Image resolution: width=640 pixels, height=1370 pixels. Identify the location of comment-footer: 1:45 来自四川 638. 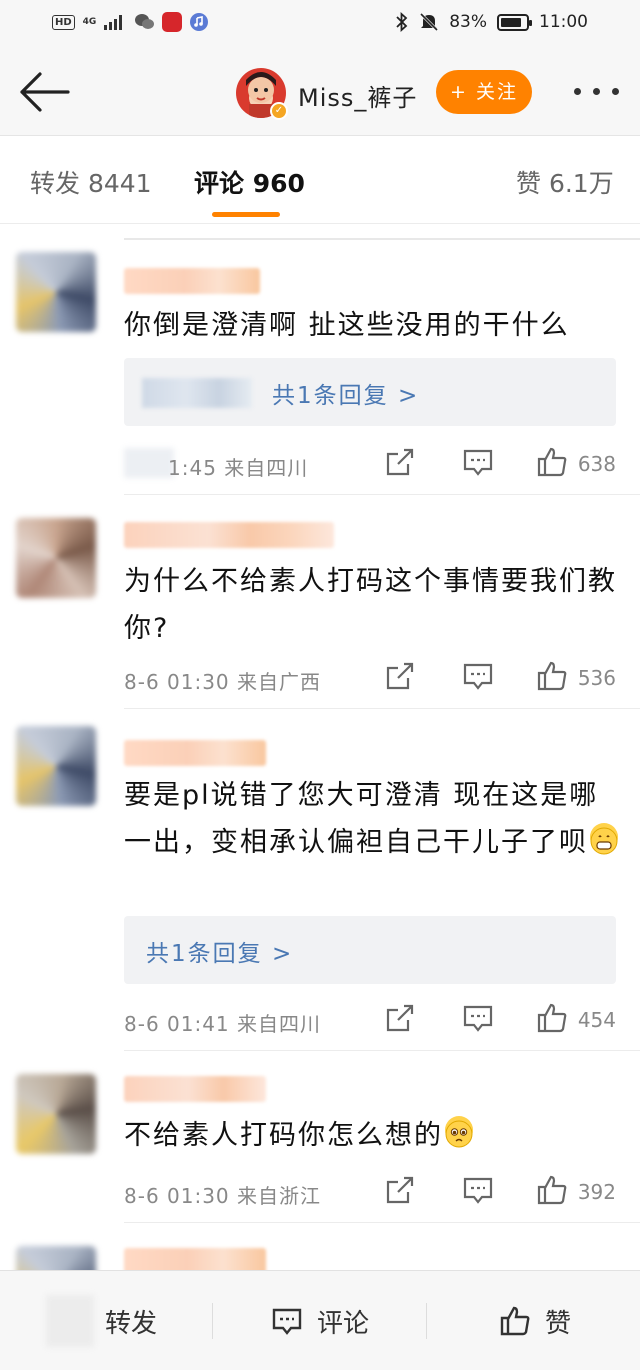
(370, 466).